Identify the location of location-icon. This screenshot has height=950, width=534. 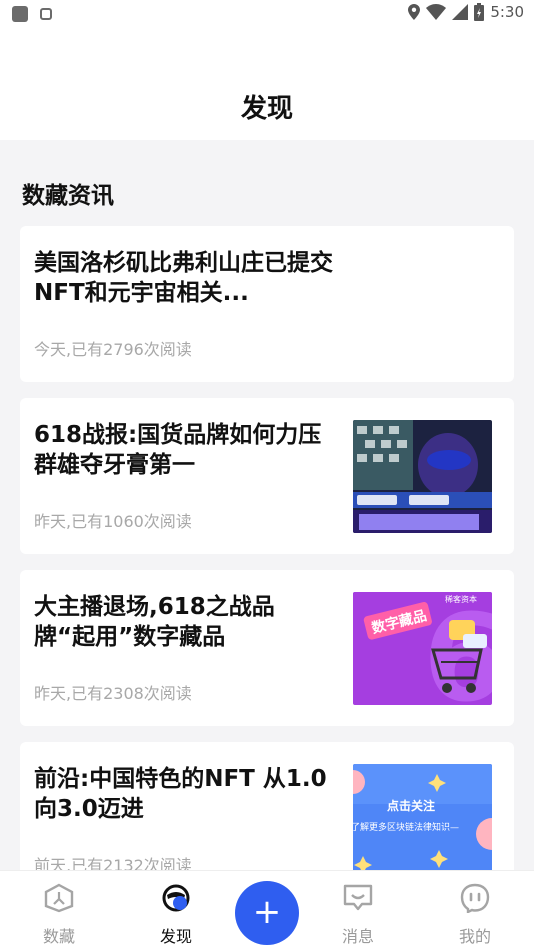
(414, 12).